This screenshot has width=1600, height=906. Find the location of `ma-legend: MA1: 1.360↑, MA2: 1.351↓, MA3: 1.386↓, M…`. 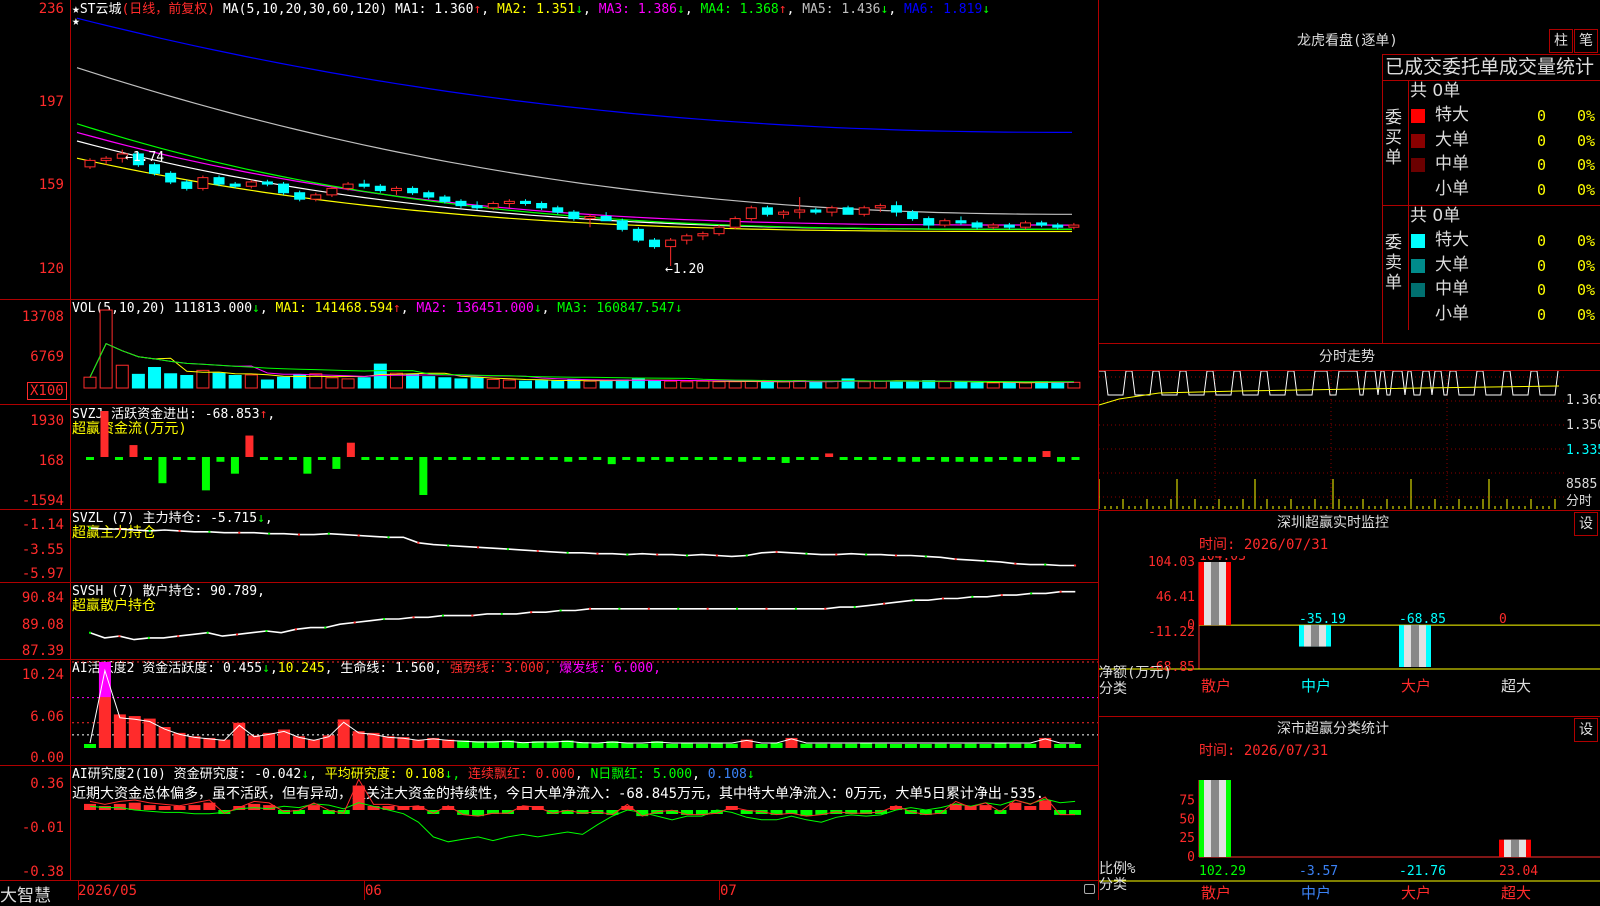

ma-legend: MA1: 1.360↑, MA2: 1.351↓, MA3: 1.386↓, M… is located at coordinates (692, 9).